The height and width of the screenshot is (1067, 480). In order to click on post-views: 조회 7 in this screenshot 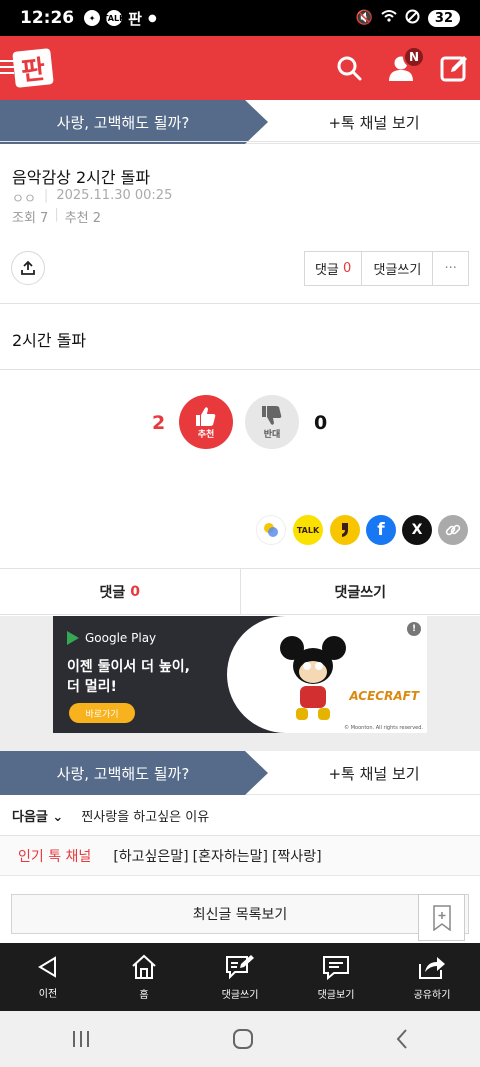, I will do `click(30, 218)`.